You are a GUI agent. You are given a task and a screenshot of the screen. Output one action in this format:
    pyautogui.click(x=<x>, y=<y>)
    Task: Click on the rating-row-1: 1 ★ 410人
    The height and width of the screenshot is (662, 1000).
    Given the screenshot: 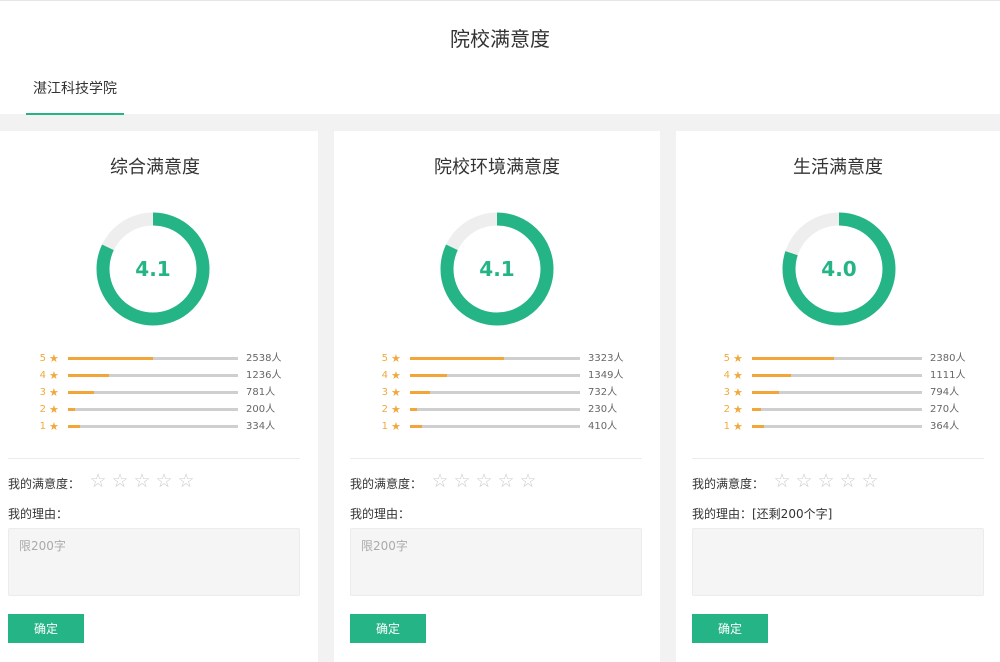 What is the action you would take?
    pyautogui.click(x=506, y=426)
    